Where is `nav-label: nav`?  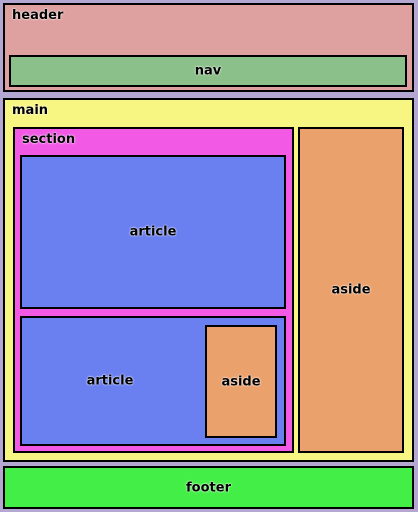
nav-label: nav is located at coordinates (208, 71).